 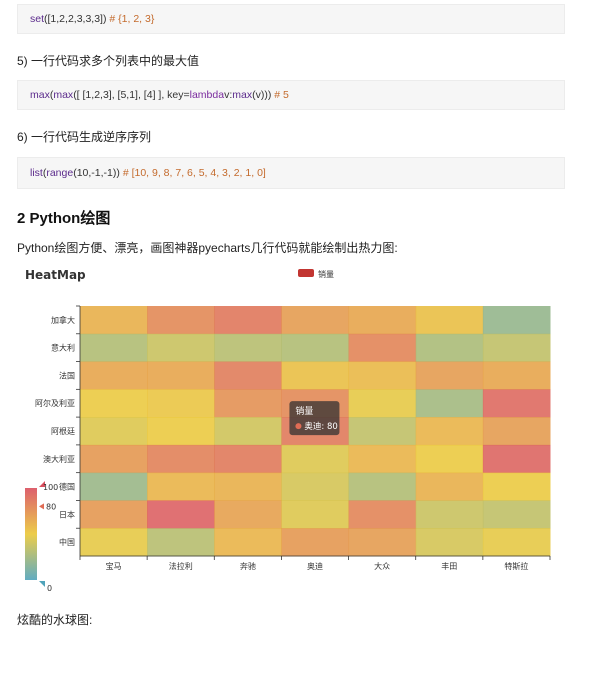 I want to click on y-tick-label: 阿根廷, so click(x=63, y=431).